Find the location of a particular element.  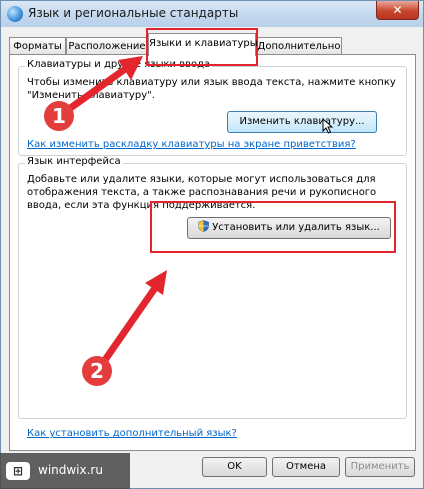

watermark: ⊞ windwix.ru is located at coordinates (65, 471).